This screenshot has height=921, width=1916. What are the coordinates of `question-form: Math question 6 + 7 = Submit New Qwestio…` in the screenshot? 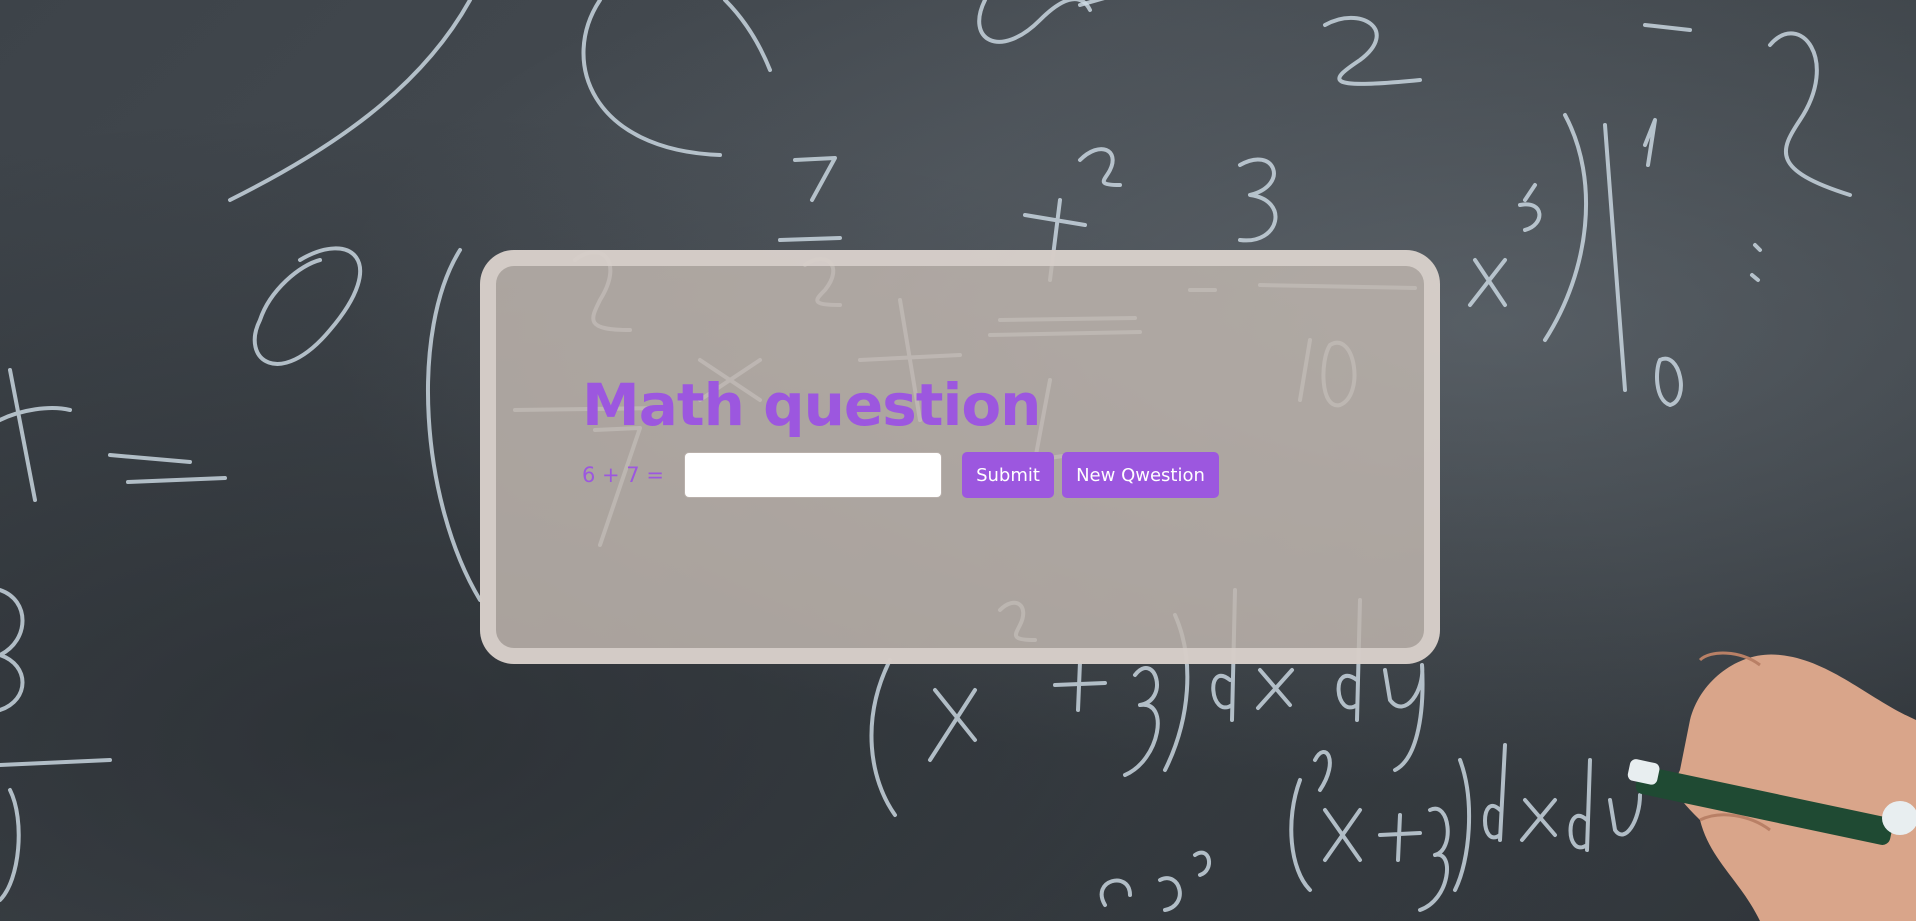 It's located at (904, 435).